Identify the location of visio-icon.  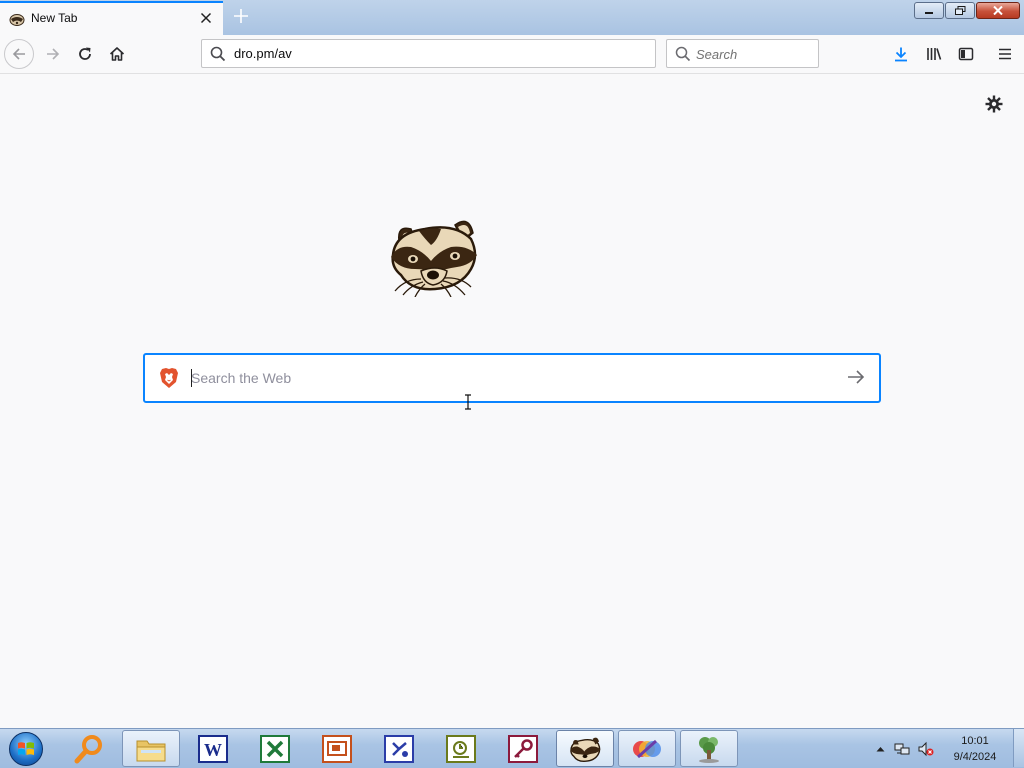
(399, 748).